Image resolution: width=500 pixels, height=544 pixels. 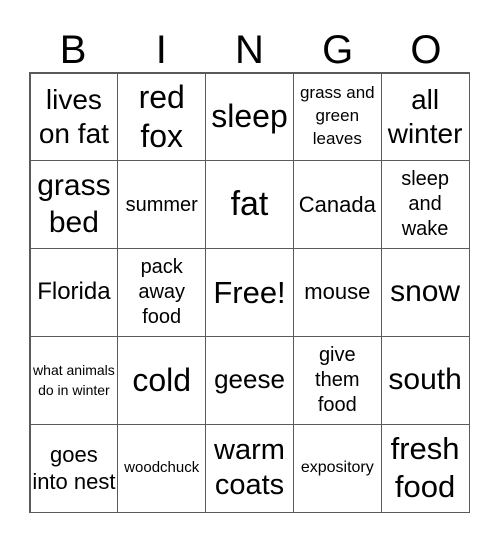 I want to click on bingo-cell: sleep, so click(x=249, y=117).